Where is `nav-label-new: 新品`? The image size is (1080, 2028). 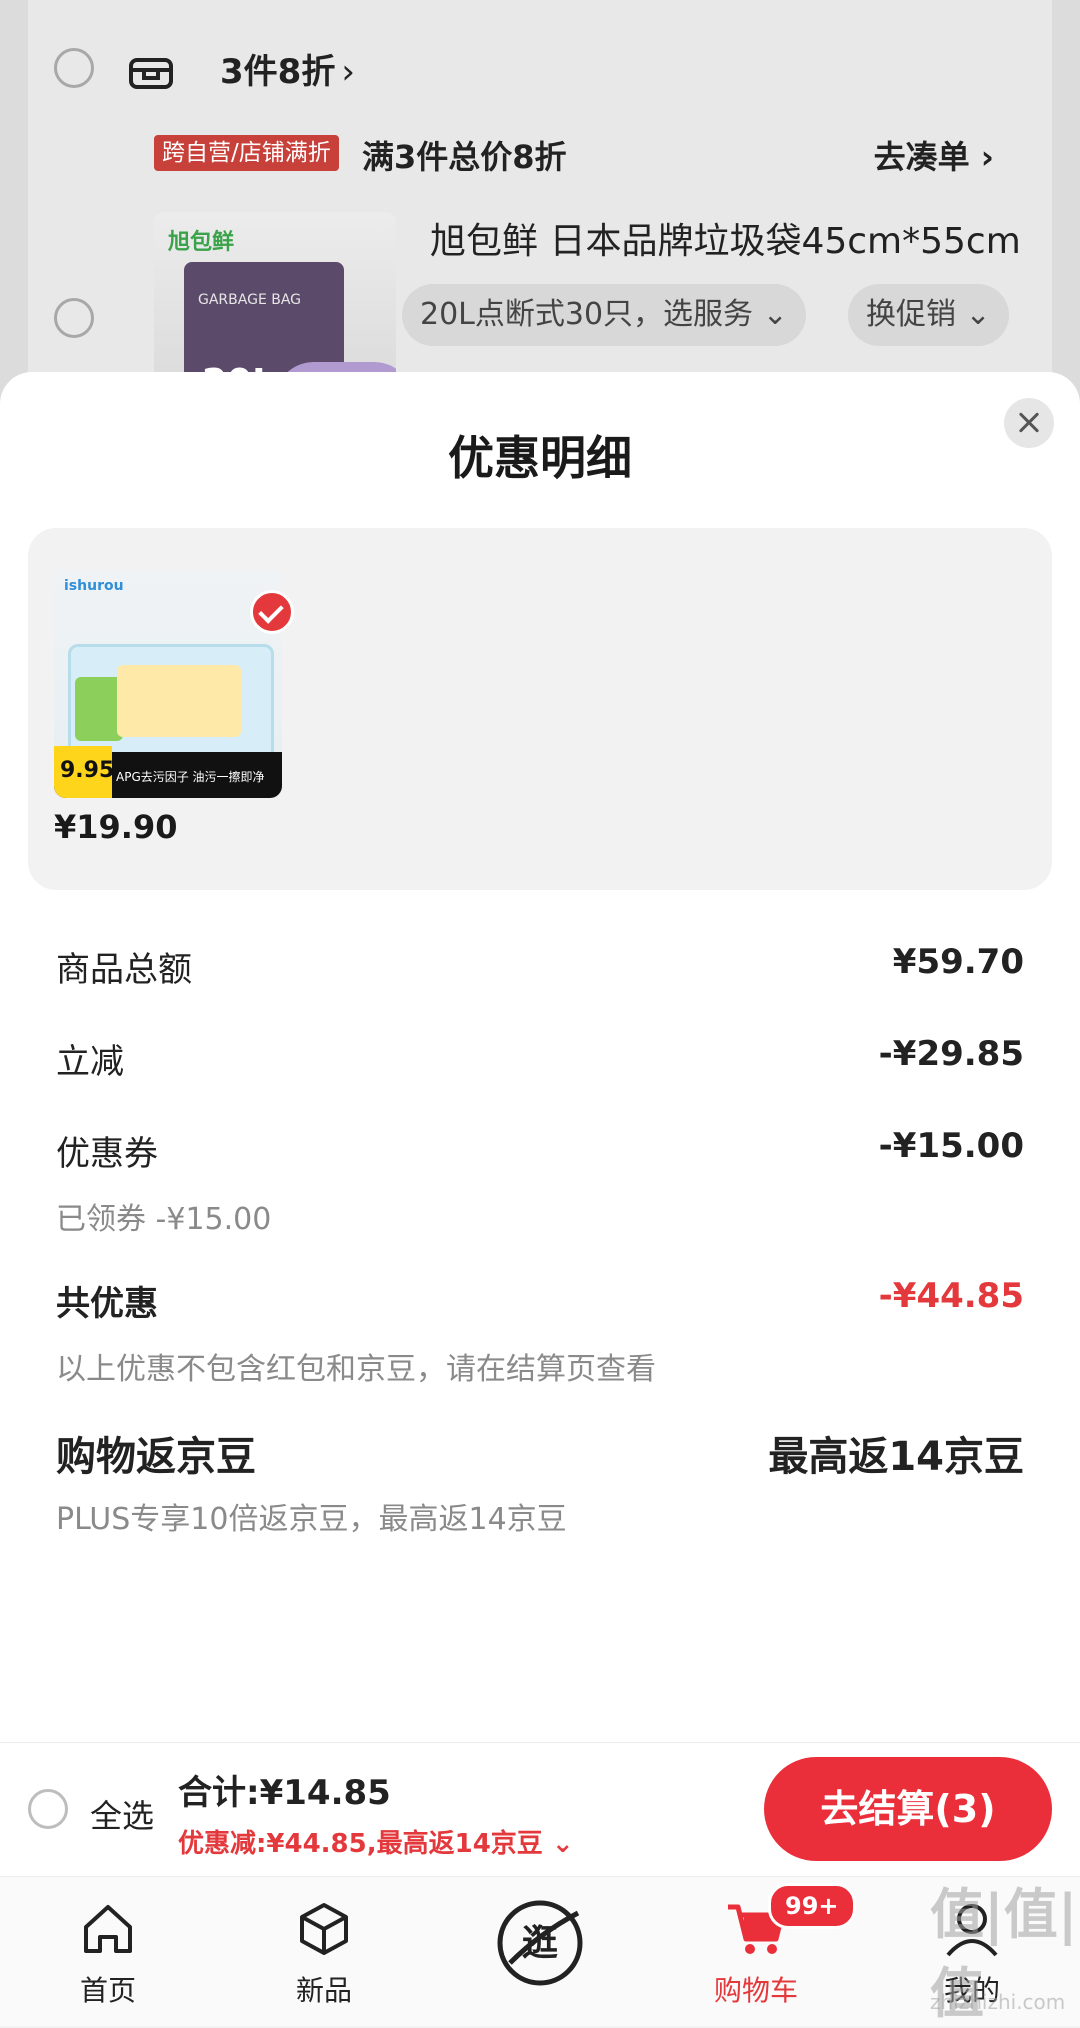 nav-label-new: 新品 is located at coordinates (323, 1990).